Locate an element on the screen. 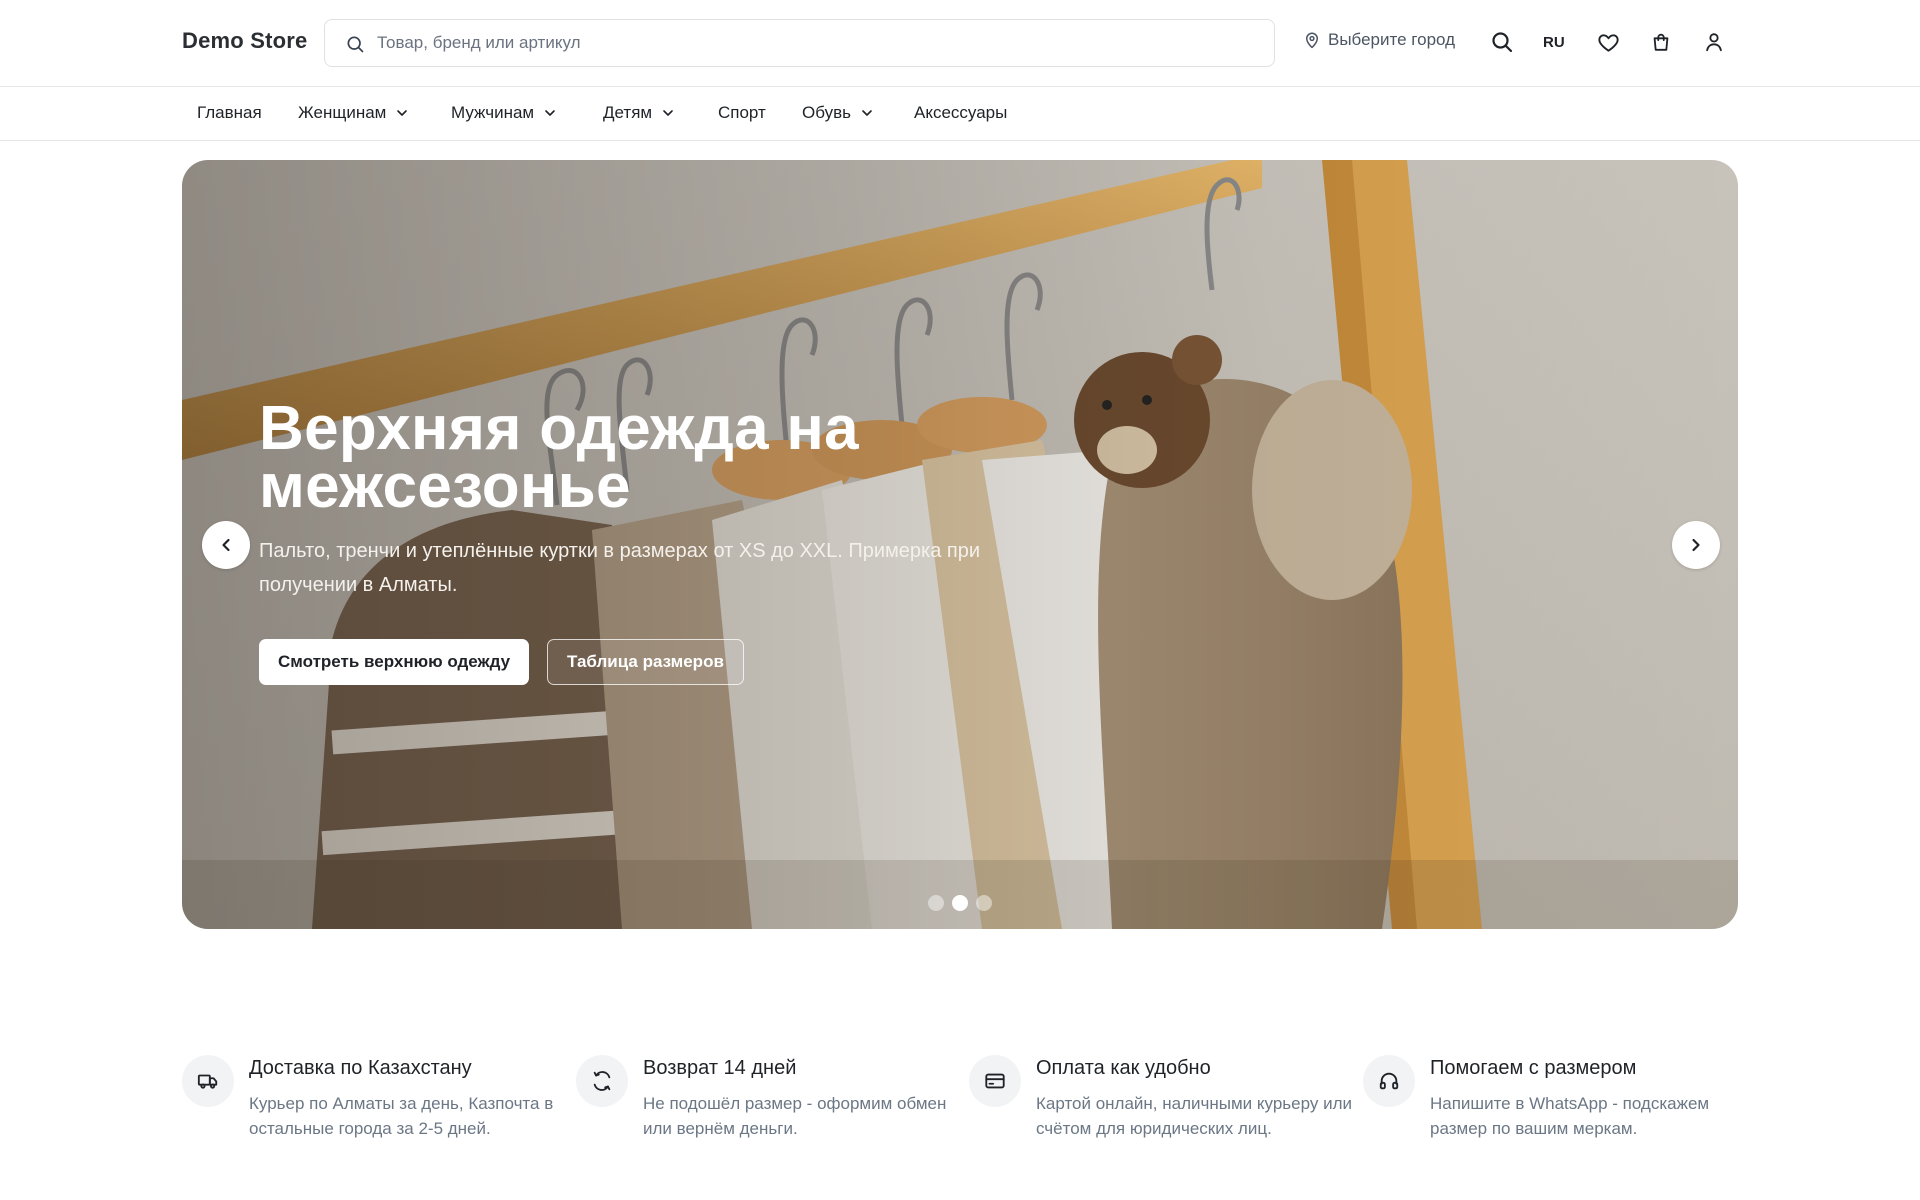  credit-card-icon is located at coordinates (995, 1081).